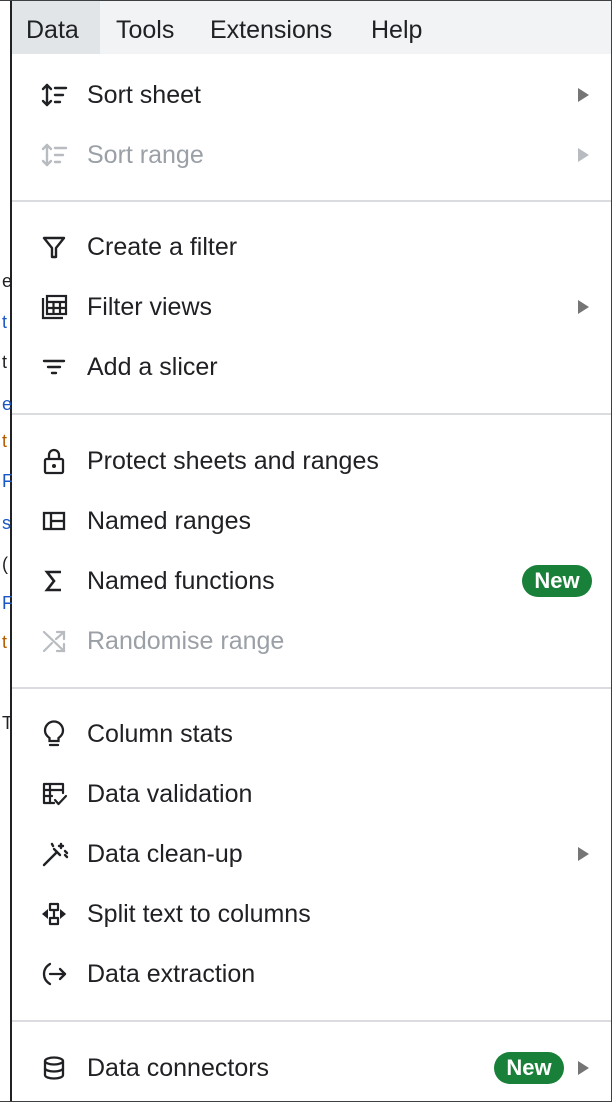 This screenshot has width=612, height=1102. What do you see at coordinates (162, 247) in the screenshot?
I see `menu-item-label: Create a filter` at bounding box center [162, 247].